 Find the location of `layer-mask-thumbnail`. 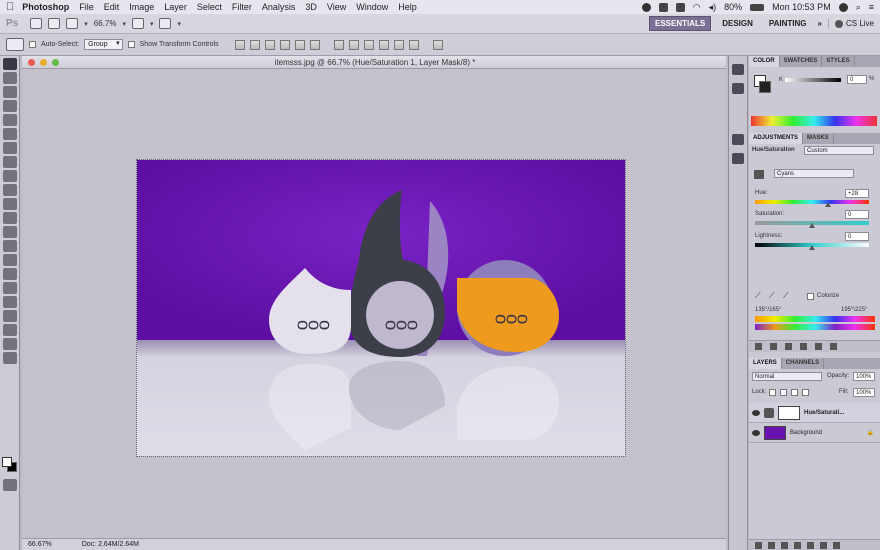

layer-mask-thumbnail is located at coordinates (789, 412).